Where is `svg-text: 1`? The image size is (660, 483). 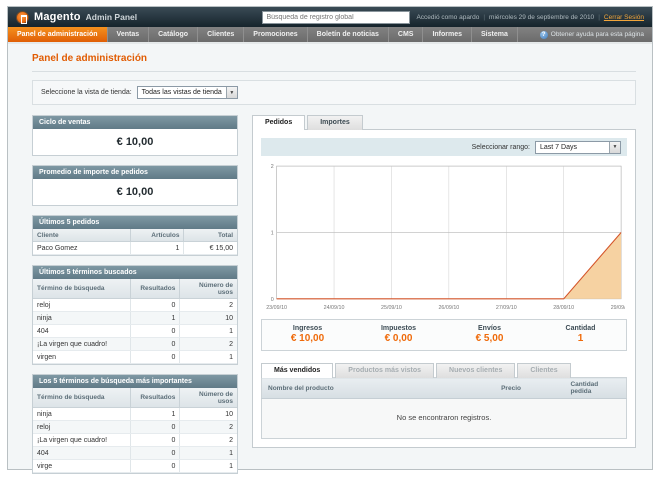
svg-text: 1 is located at coordinates (272, 233).